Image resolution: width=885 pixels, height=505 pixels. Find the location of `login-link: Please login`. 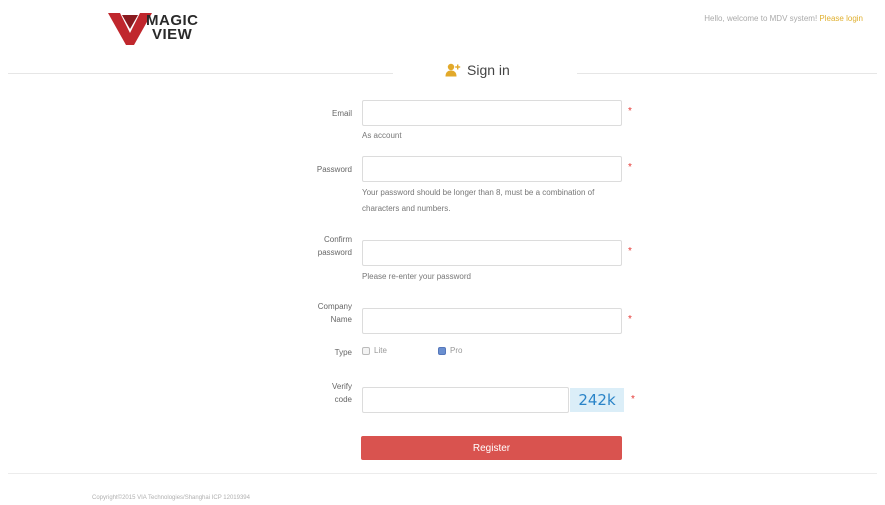

login-link: Please login is located at coordinates (841, 18).